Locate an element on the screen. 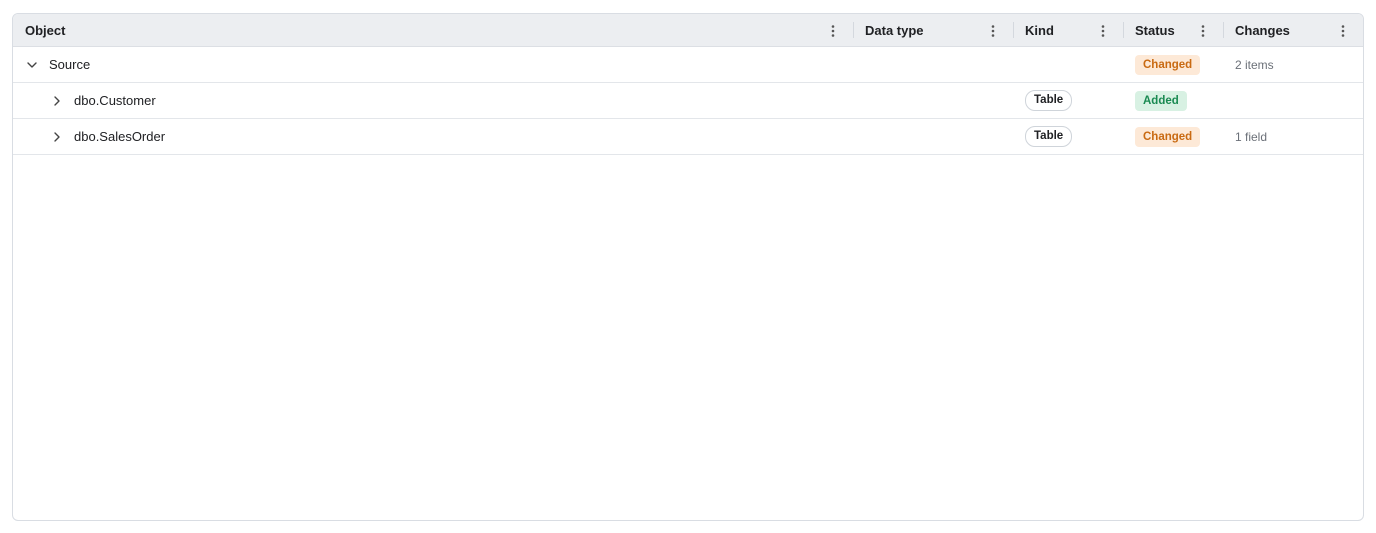  changes-cell: 2 items is located at coordinates (1293, 64).